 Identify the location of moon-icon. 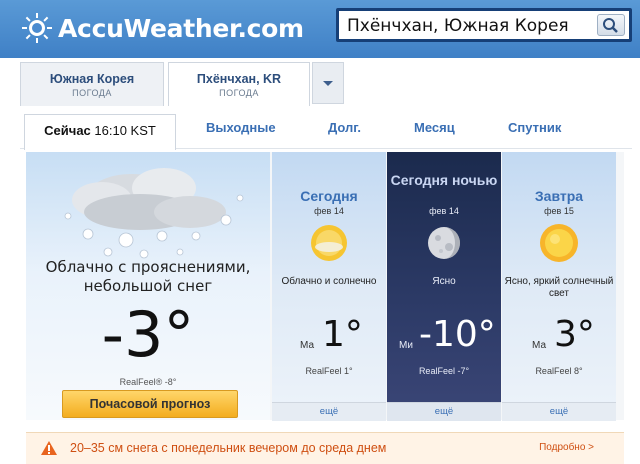
(444, 243).